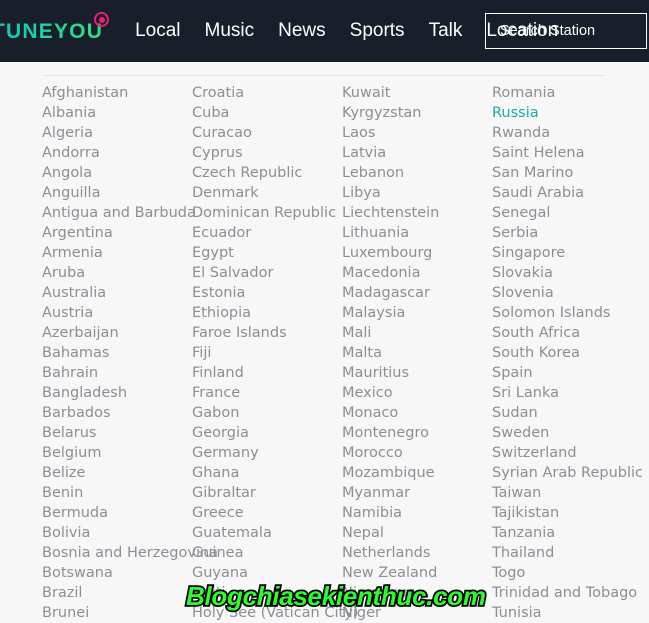 The height and width of the screenshot is (623, 649). I want to click on country-link: Montenegro, so click(417, 433).